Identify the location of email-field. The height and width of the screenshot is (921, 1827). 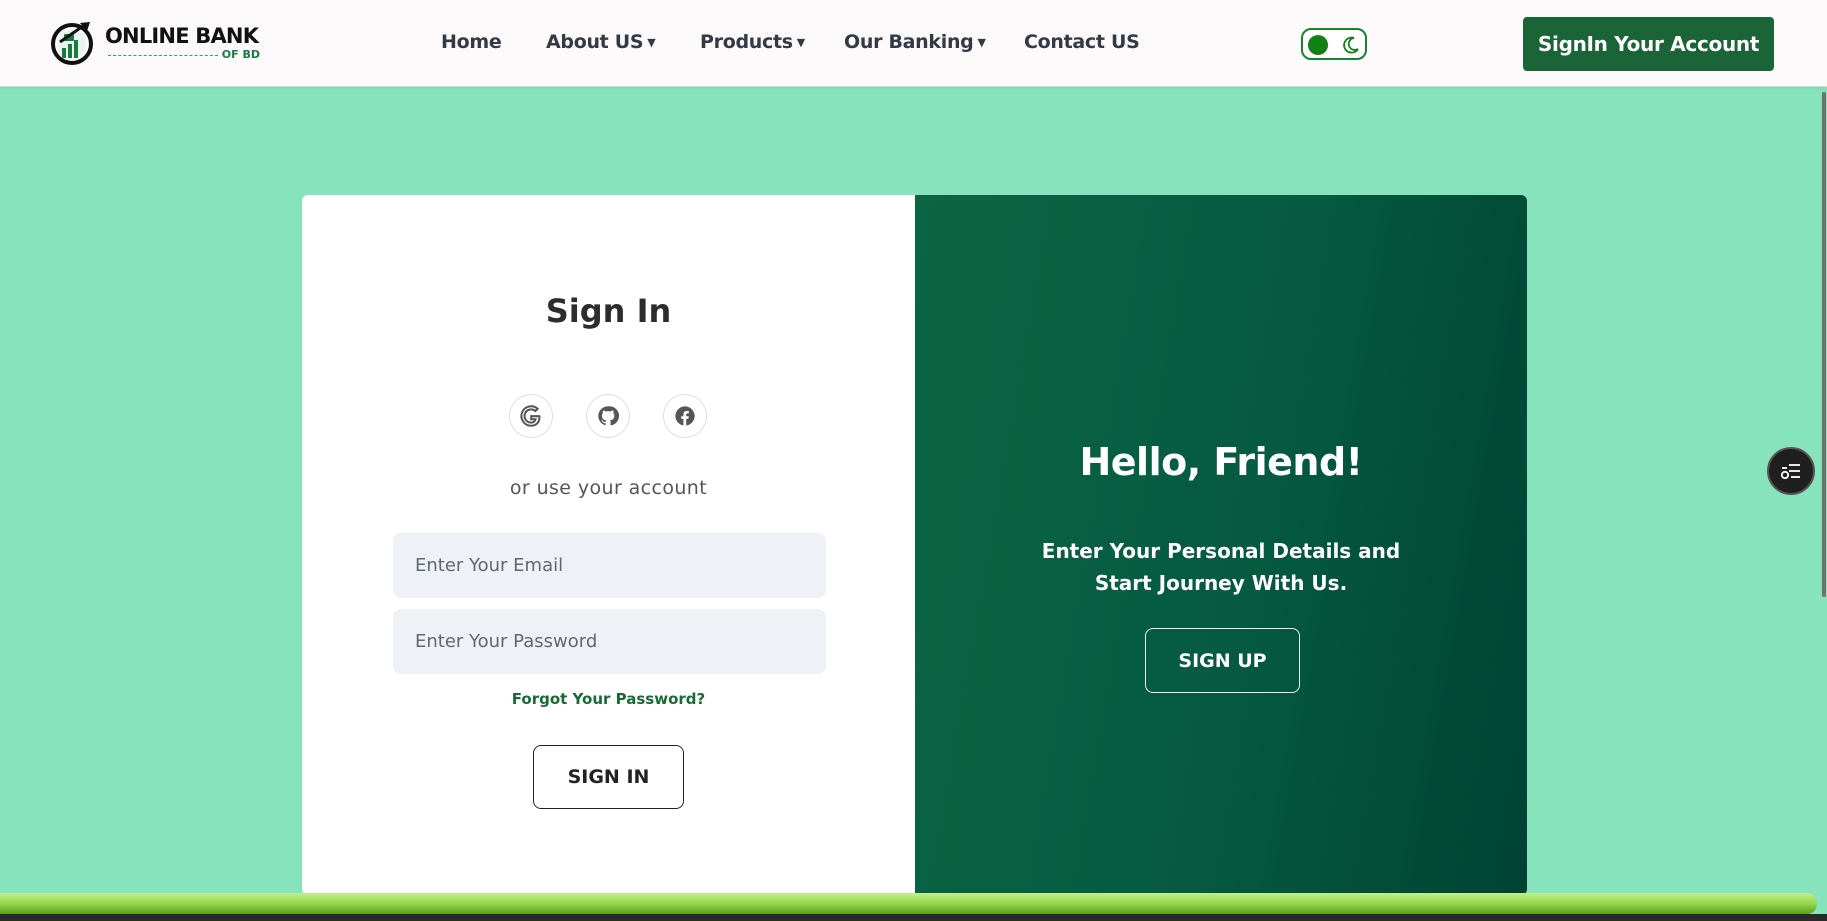
(609, 565).